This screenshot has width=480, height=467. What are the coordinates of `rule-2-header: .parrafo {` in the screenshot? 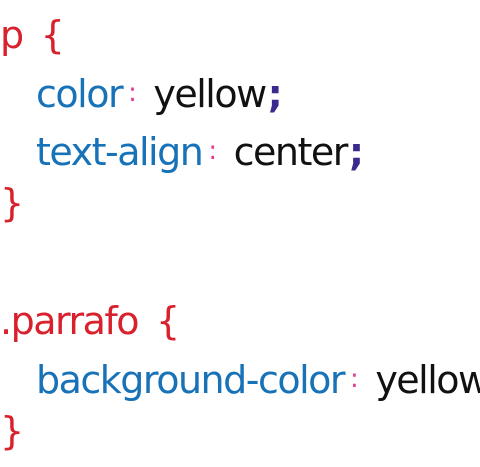 It's located at (90, 321).